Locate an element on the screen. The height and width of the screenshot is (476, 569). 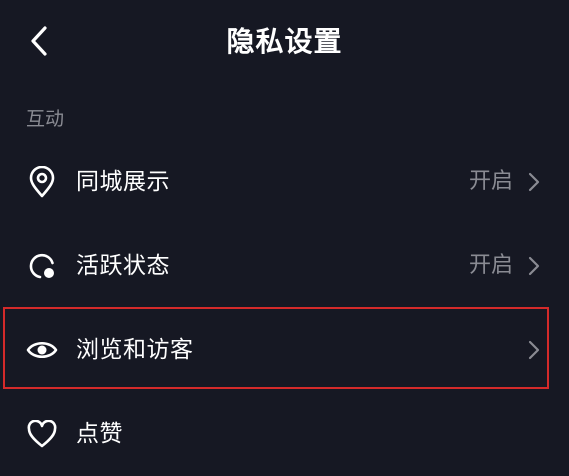
section-title-interaction: 互动 is located at coordinates (45, 119).